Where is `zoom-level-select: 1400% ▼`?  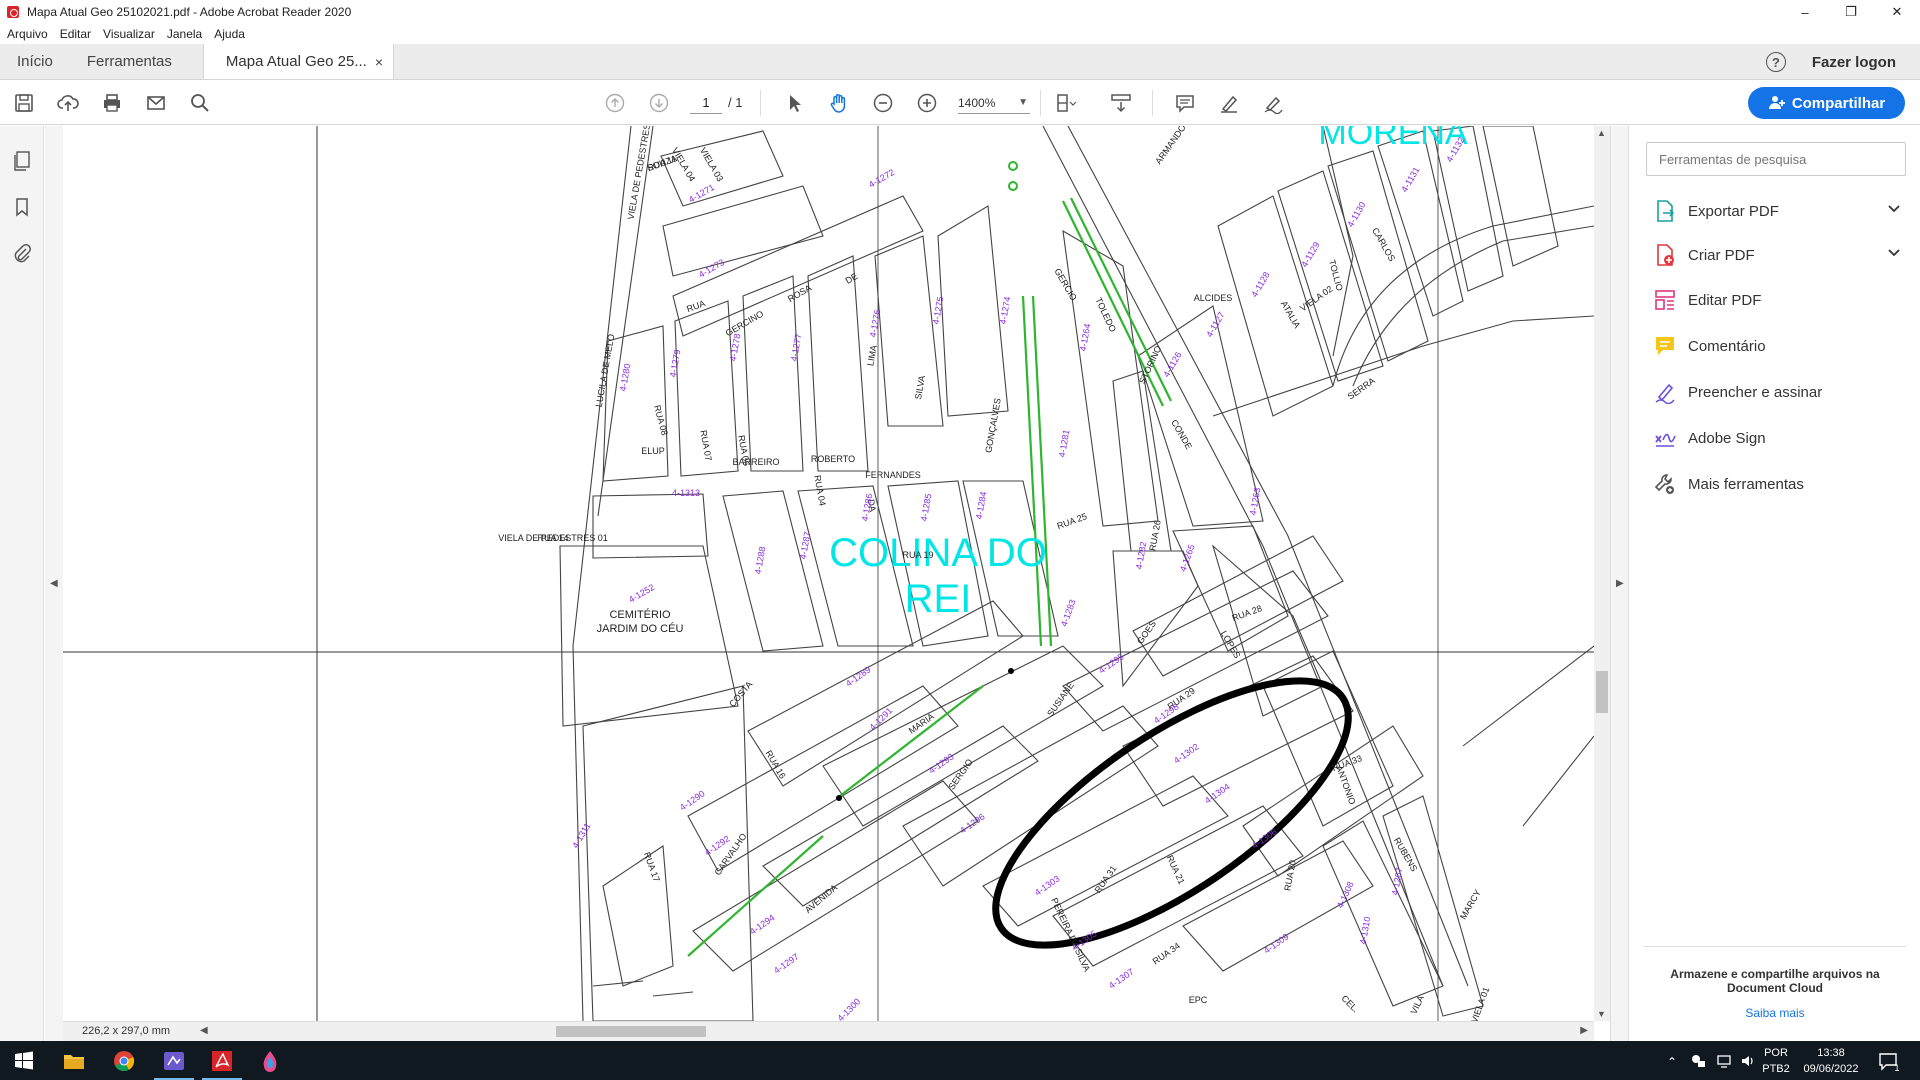 zoom-level-select: 1400% ▼ is located at coordinates (994, 103).